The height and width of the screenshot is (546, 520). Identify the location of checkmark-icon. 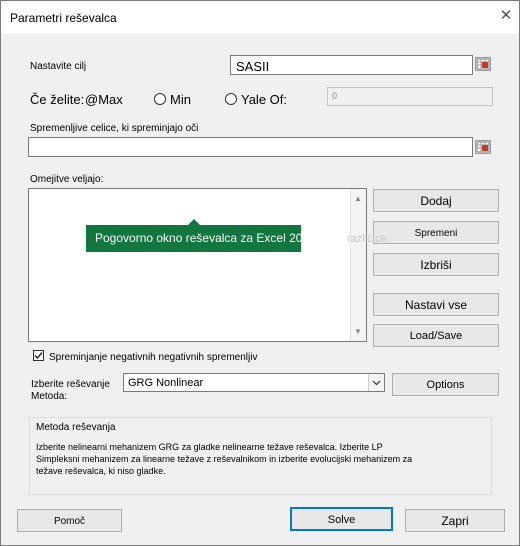
(38, 356).